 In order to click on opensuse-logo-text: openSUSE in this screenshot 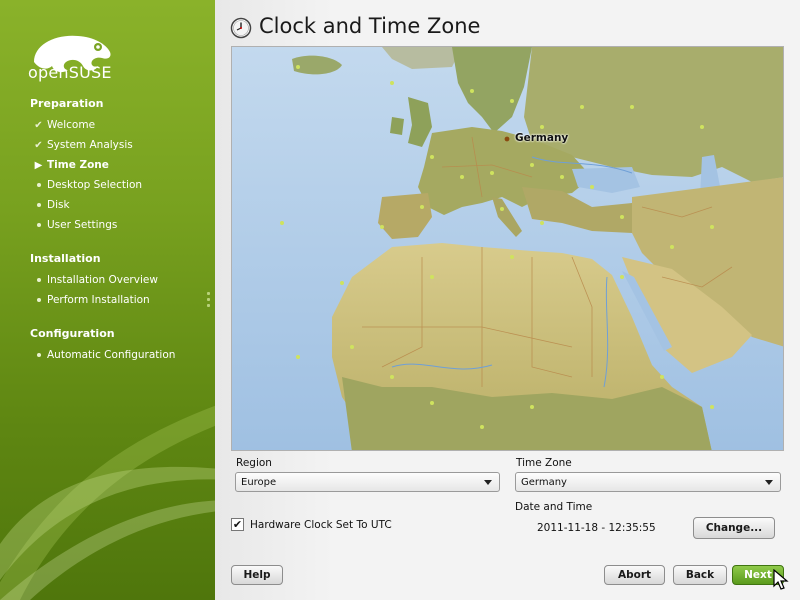, I will do `click(70, 72)`.